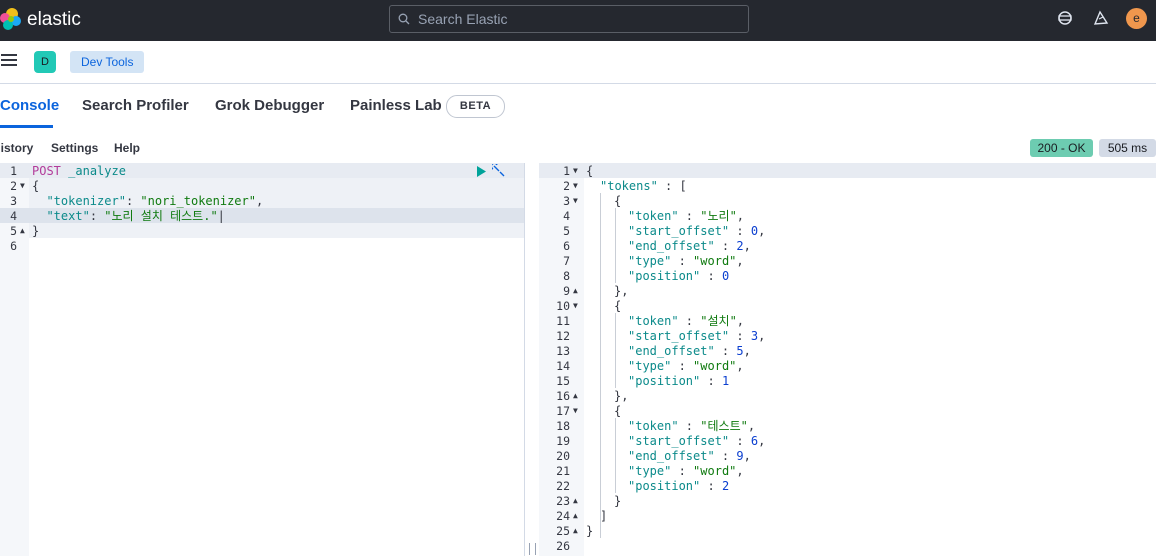  I want to click on line-number: 8, so click(566, 276).